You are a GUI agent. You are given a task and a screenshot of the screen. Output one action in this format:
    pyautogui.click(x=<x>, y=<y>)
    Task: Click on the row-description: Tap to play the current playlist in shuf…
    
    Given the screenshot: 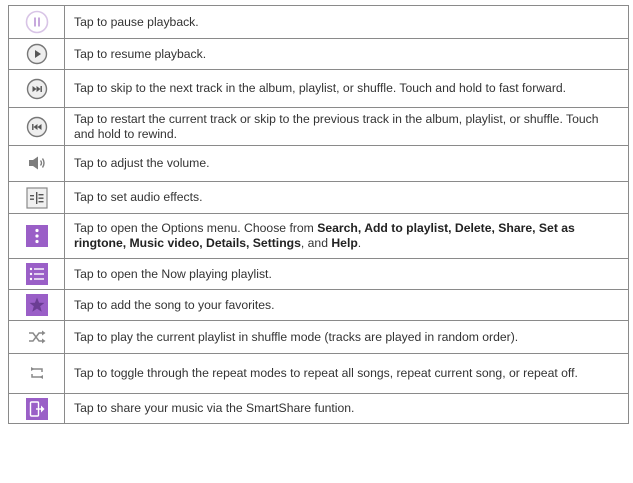 What is the action you would take?
    pyautogui.click(x=346, y=337)
    